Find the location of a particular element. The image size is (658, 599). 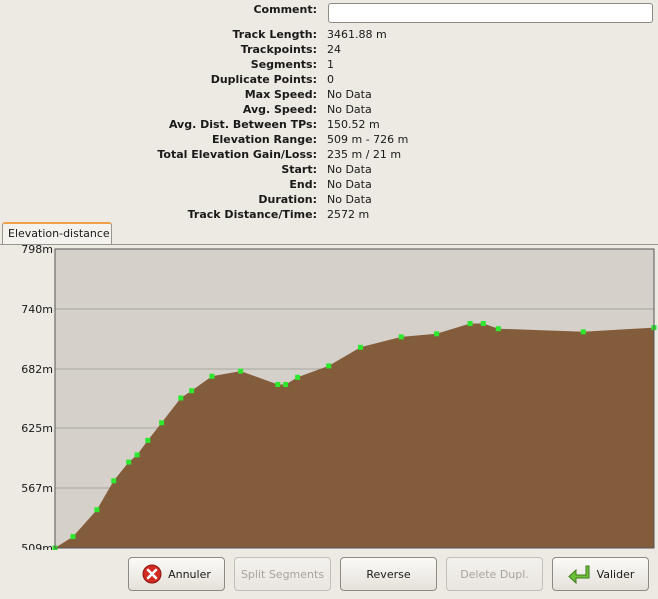

reverse-label: Reverse is located at coordinates (388, 574).